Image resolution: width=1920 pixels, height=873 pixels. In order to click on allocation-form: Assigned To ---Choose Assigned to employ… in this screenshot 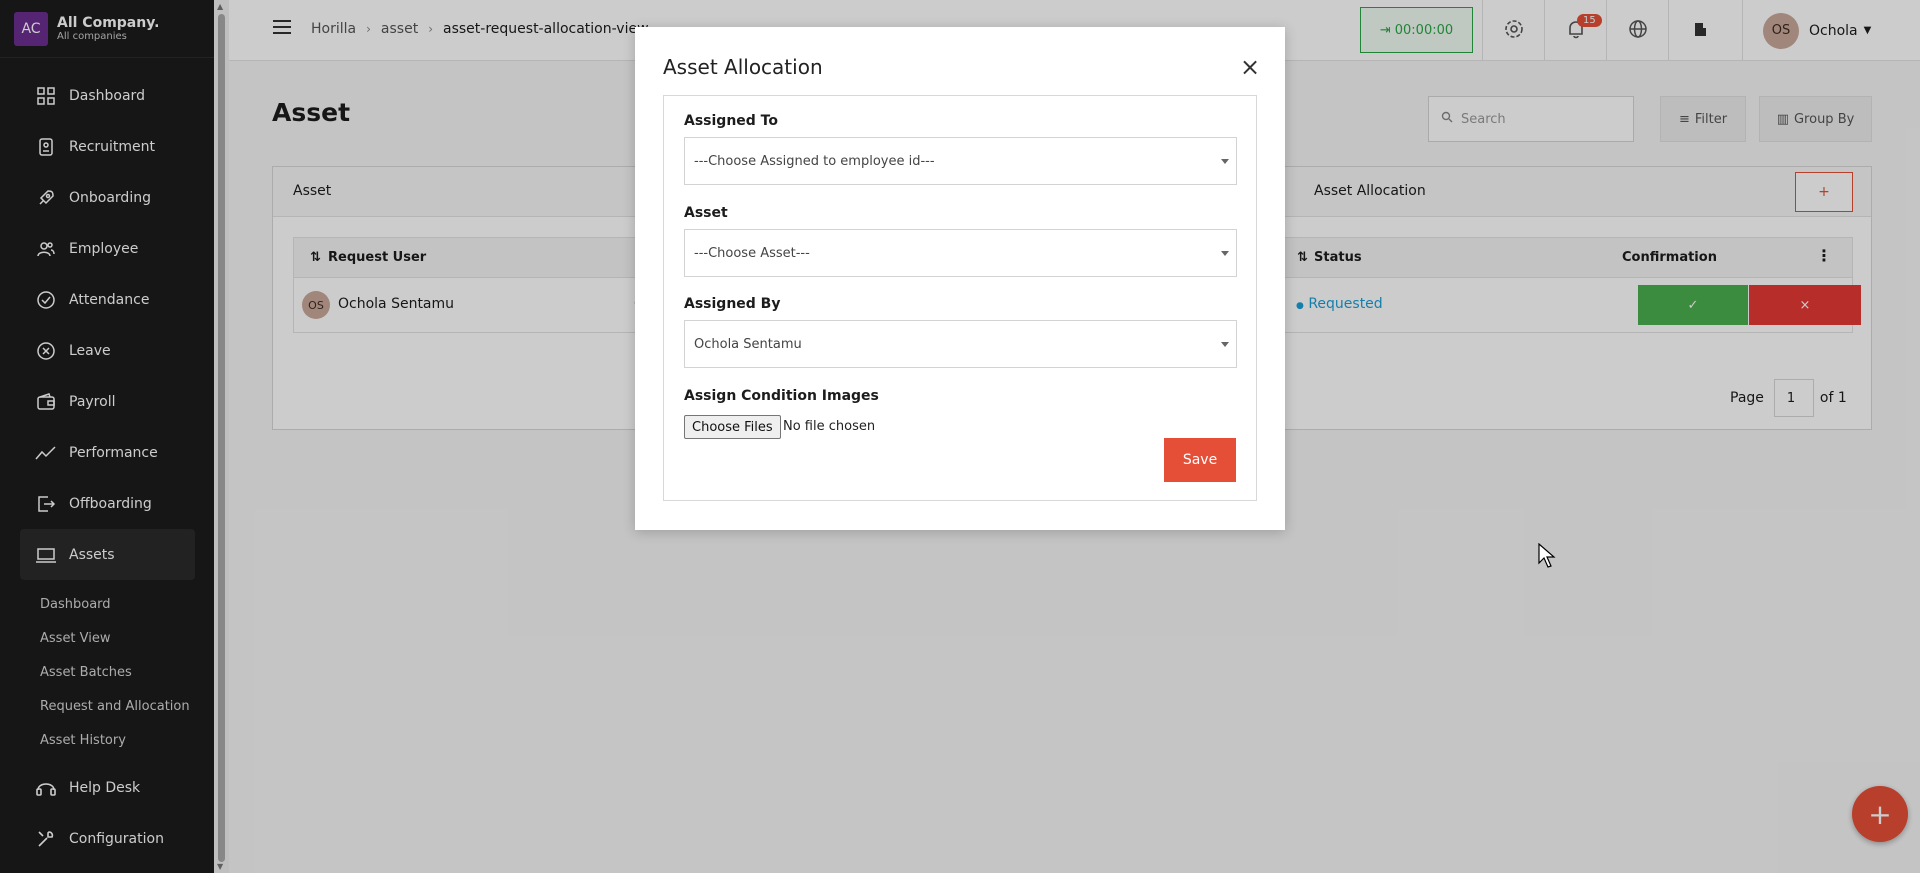, I will do `click(960, 298)`.